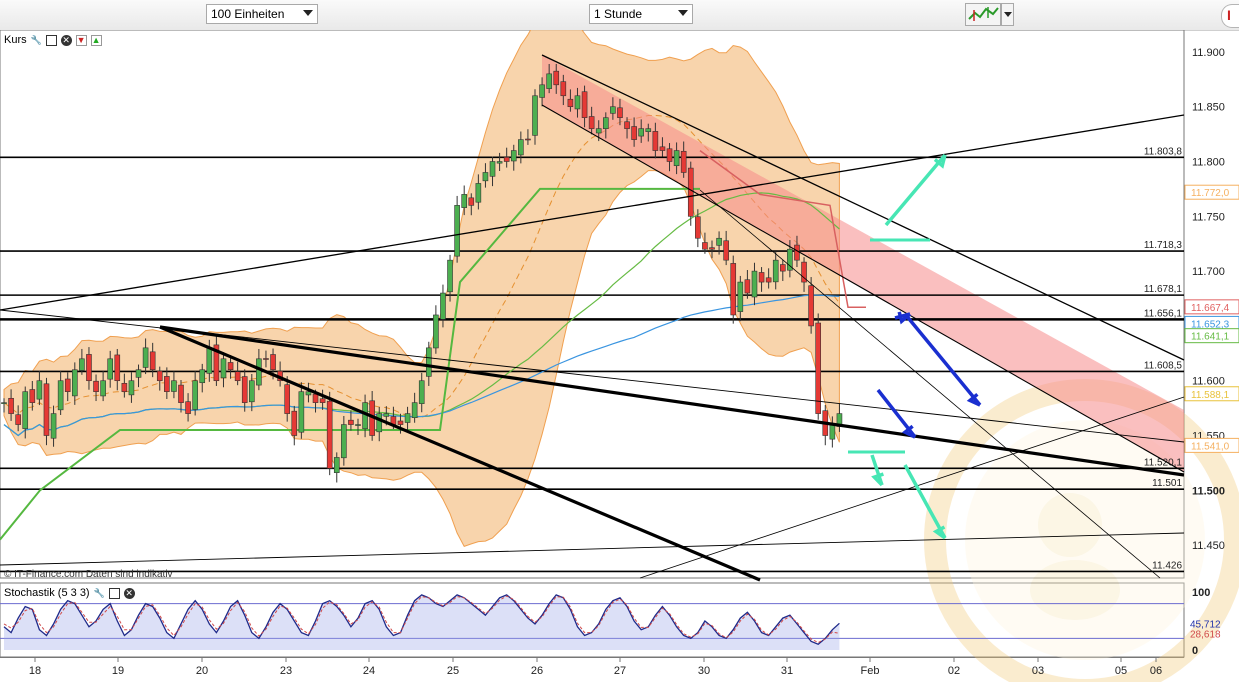 The height and width of the screenshot is (682, 1239). I want to click on y-tick-label: 11.700, so click(1208, 272).